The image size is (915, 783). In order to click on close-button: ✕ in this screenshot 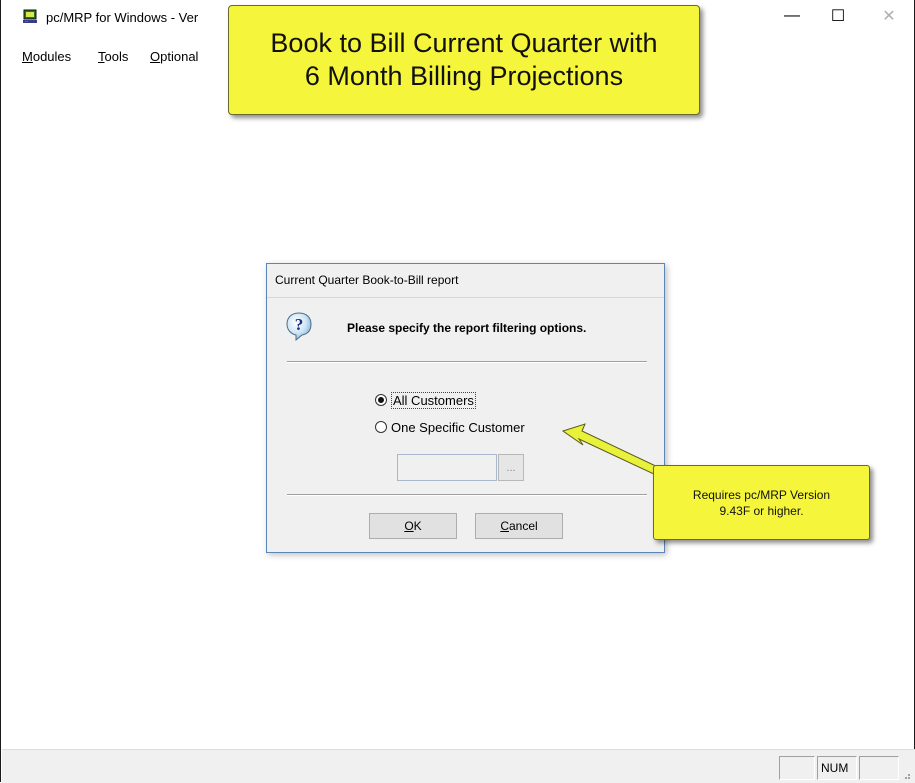, I will do `click(889, 16)`.